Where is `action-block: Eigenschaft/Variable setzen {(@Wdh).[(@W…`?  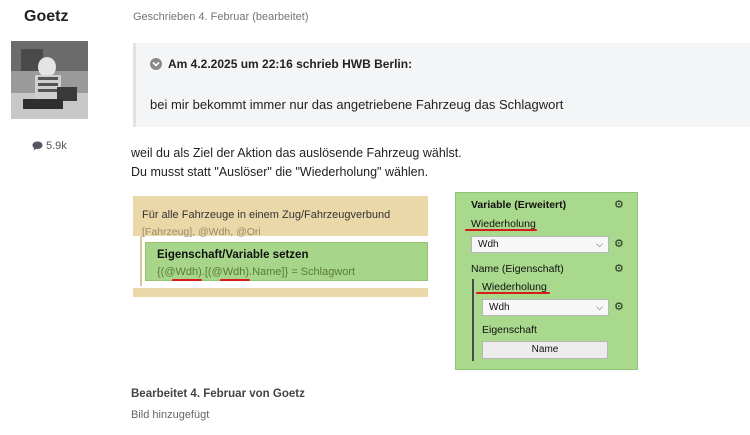 action-block: Eigenschaft/Variable setzen {(@Wdh).[(@W… is located at coordinates (286, 261).